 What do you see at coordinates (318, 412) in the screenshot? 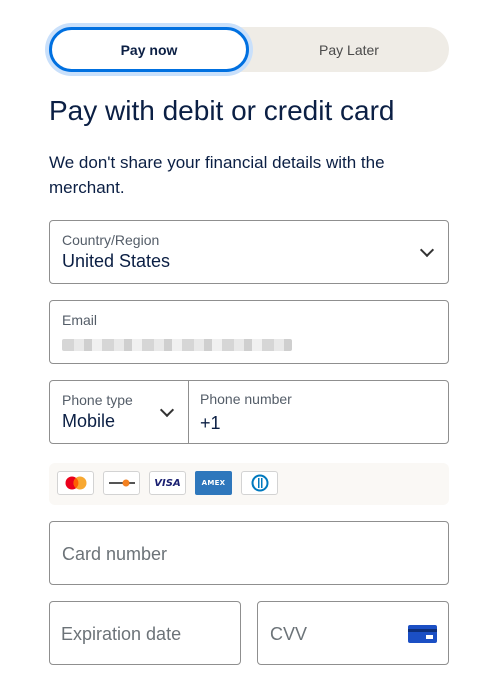
I see `phone-number-field: Phone number +1` at bounding box center [318, 412].